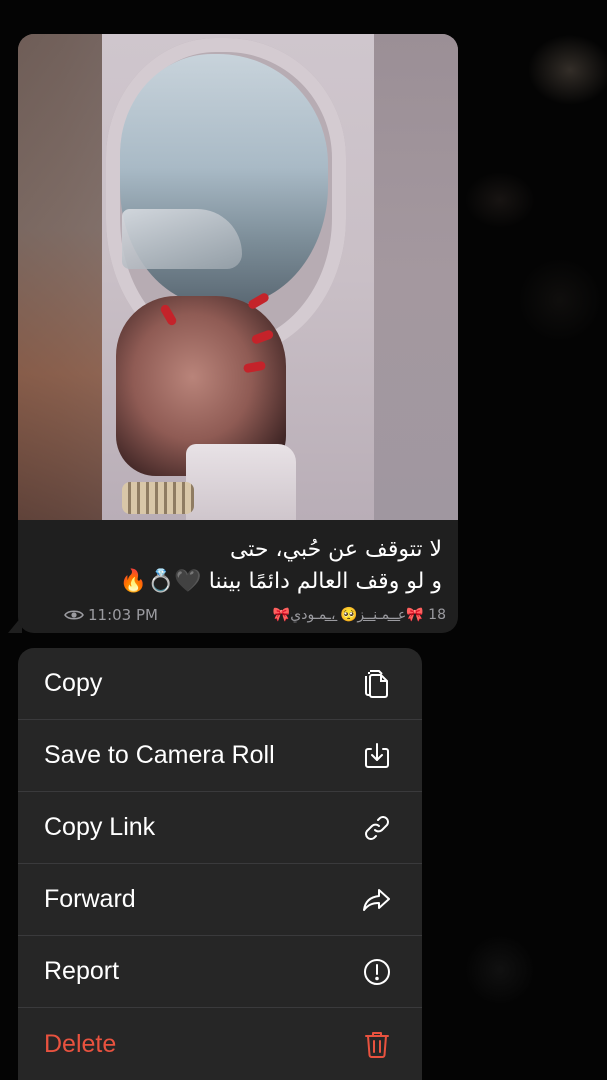 The image size is (607, 1080). What do you see at coordinates (255, 615) in the screenshot?
I see `message-meta: 11:03 PM 18 🎀عـ͟͟ـمـنـ͟͟ـز🥺 ،͟͟ـمـودي🎀` at bounding box center [255, 615].